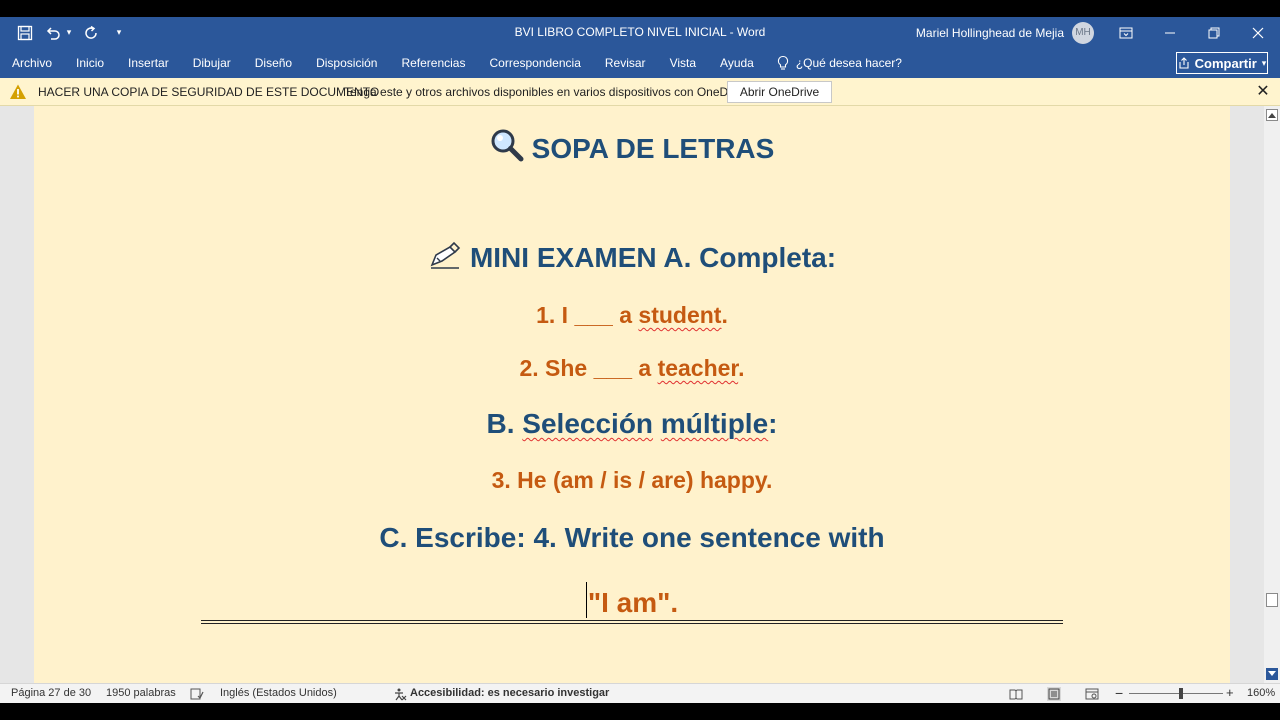  I want to click on tab-inicio: Inicio, so click(90, 63).